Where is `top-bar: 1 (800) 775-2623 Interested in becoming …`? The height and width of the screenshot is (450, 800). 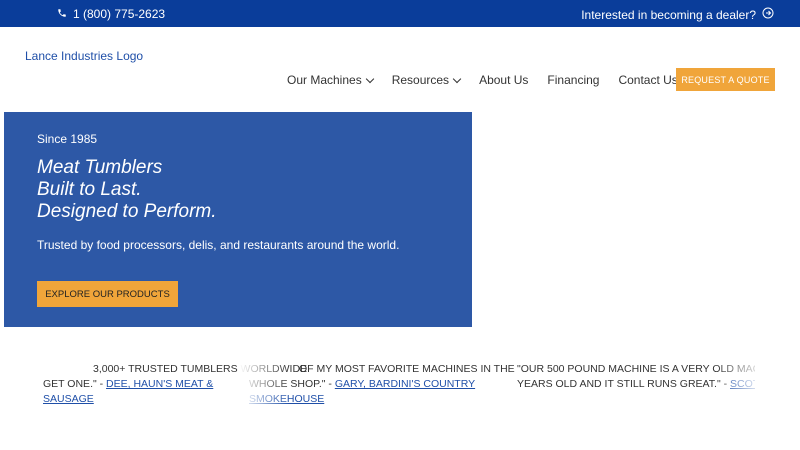 top-bar: 1 (800) 775-2623 Interested in becoming … is located at coordinates (400, 13).